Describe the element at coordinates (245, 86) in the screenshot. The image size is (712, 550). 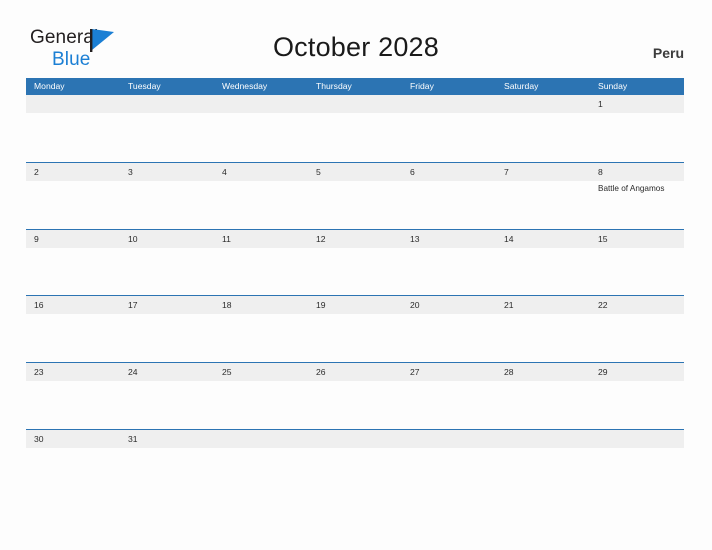
I see `weekday-header-wednesday: Wednesday` at that location.